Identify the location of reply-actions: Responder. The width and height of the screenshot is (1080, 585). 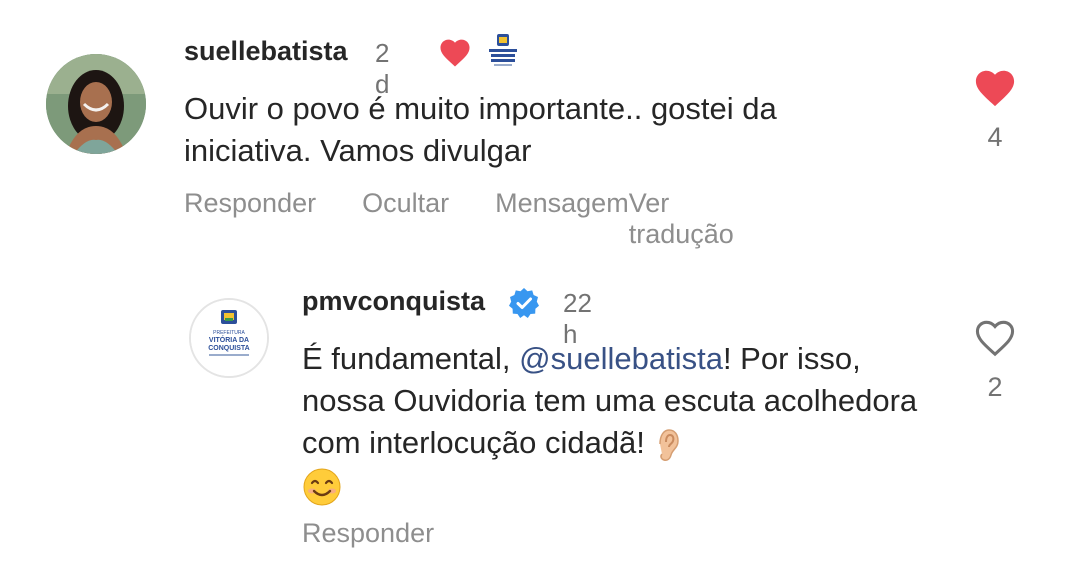
(368, 533).